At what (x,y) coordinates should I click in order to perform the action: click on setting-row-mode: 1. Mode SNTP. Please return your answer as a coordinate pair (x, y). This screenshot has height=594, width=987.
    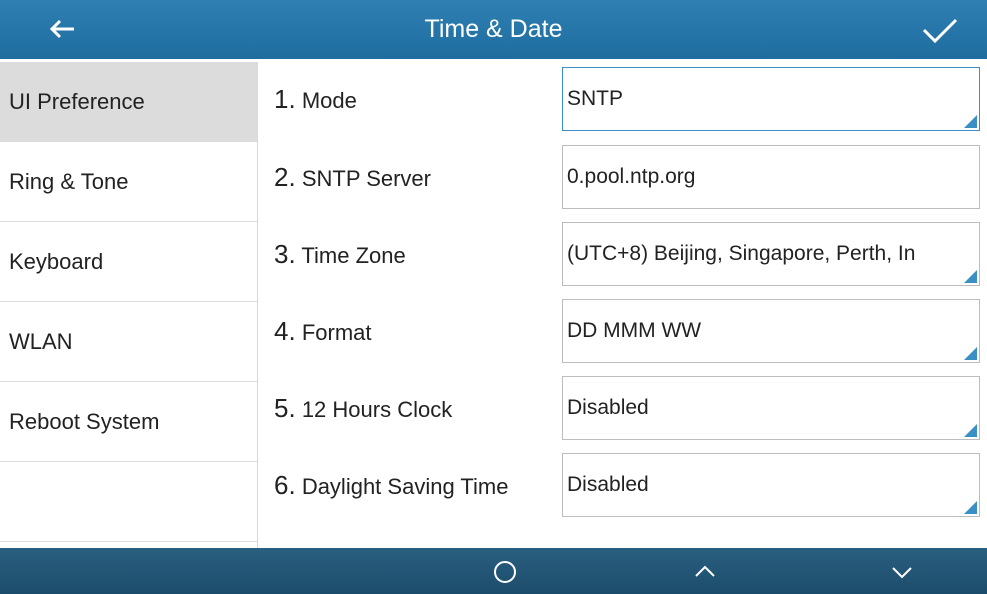
    Looking at the image, I should click on (622, 99).